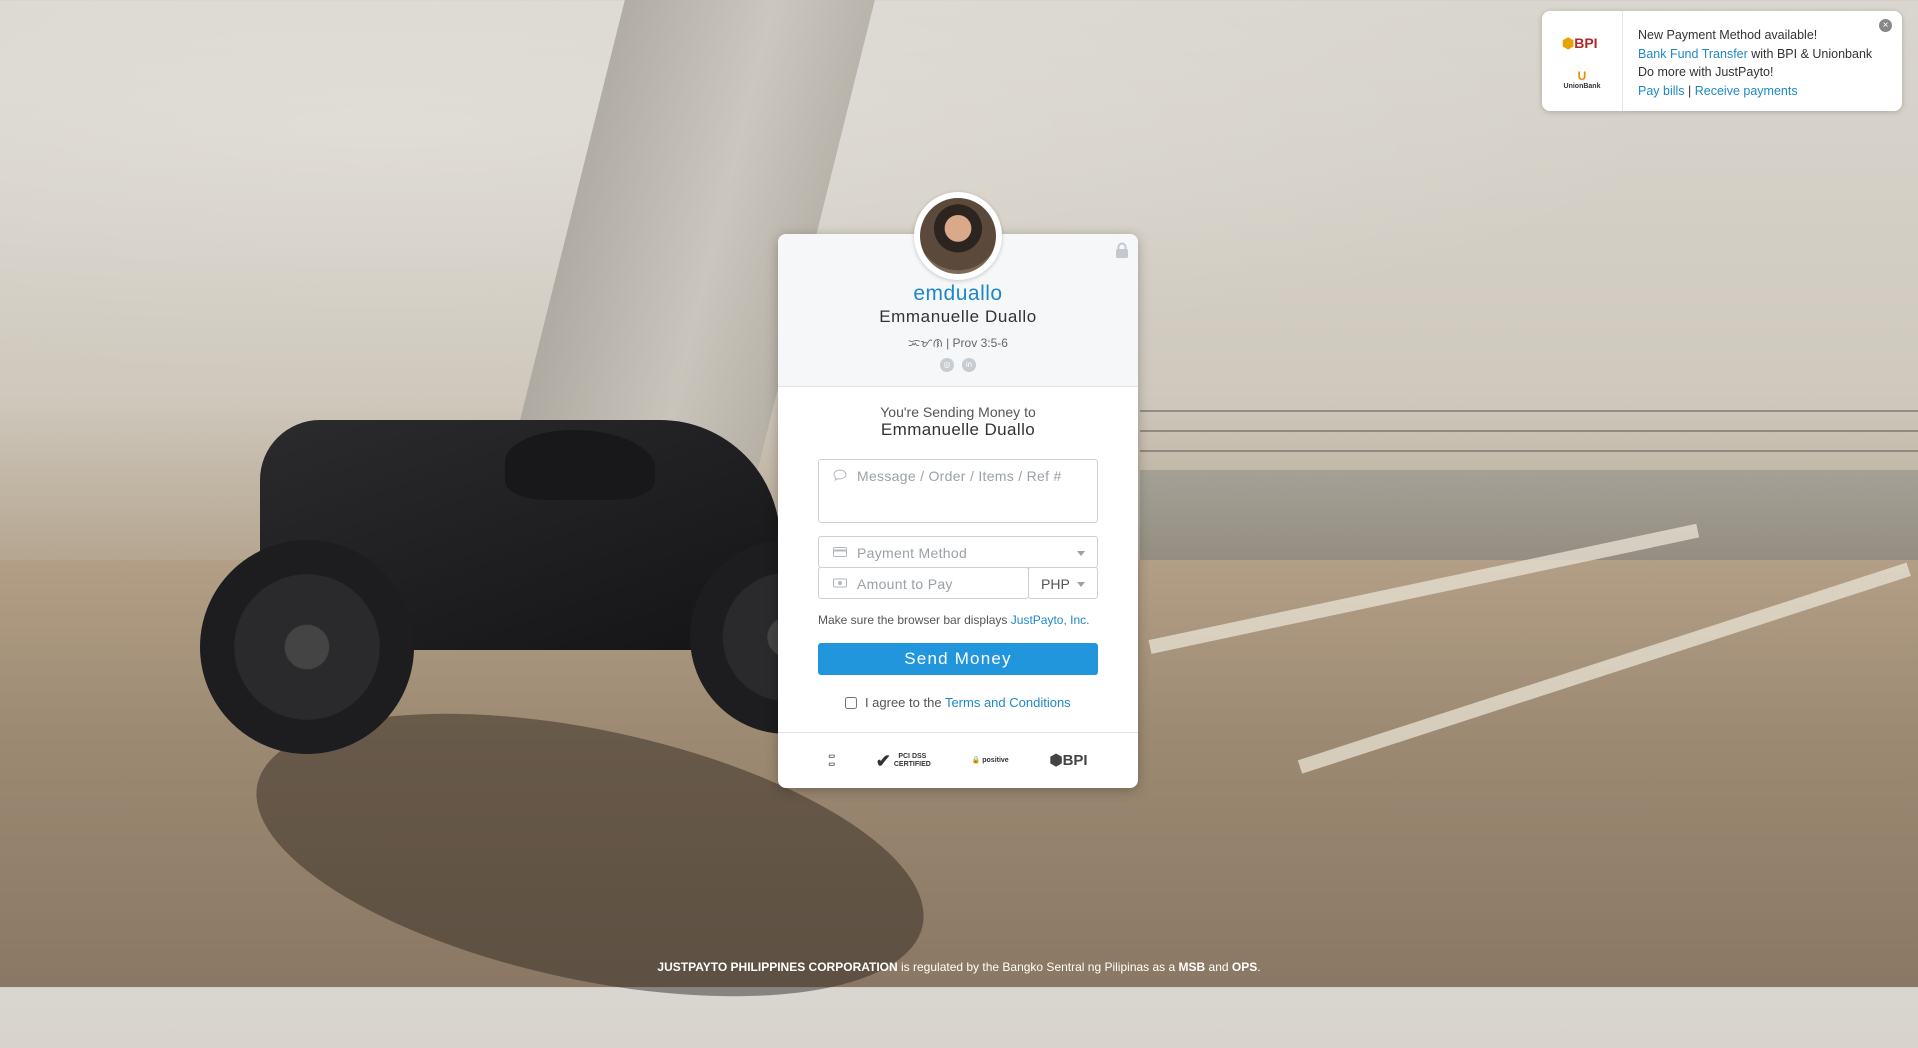  What do you see at coordinates (969, 365) in the screenshot?
I see `linkedin-icon: in` at bounding box center [969, 365].